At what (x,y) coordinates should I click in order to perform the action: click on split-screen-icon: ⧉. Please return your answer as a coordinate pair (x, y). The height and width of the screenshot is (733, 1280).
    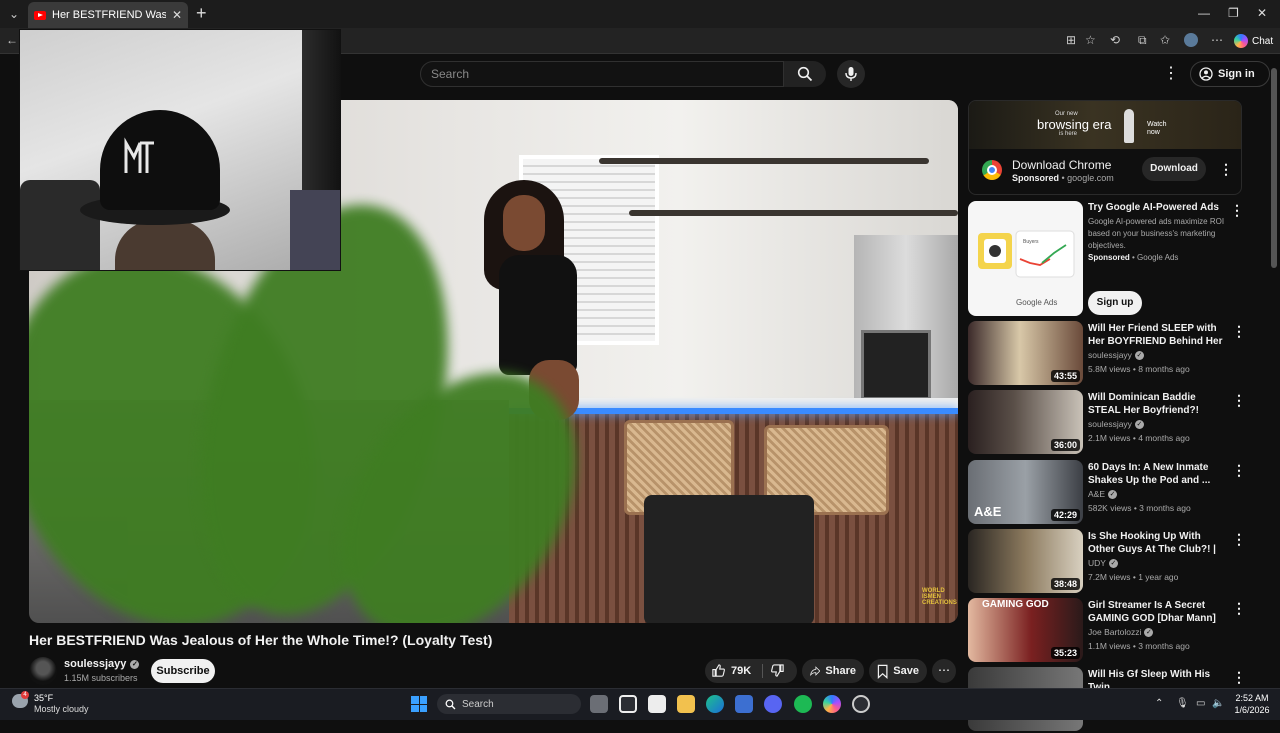
    Looking at the image, I should click on (1142, 40).